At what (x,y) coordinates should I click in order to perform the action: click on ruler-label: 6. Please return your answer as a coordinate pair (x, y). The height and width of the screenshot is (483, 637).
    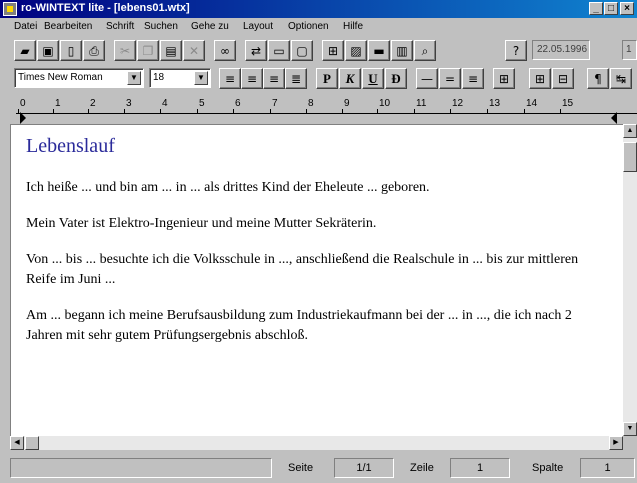
    Looking at the image, I should click on (238, 103).